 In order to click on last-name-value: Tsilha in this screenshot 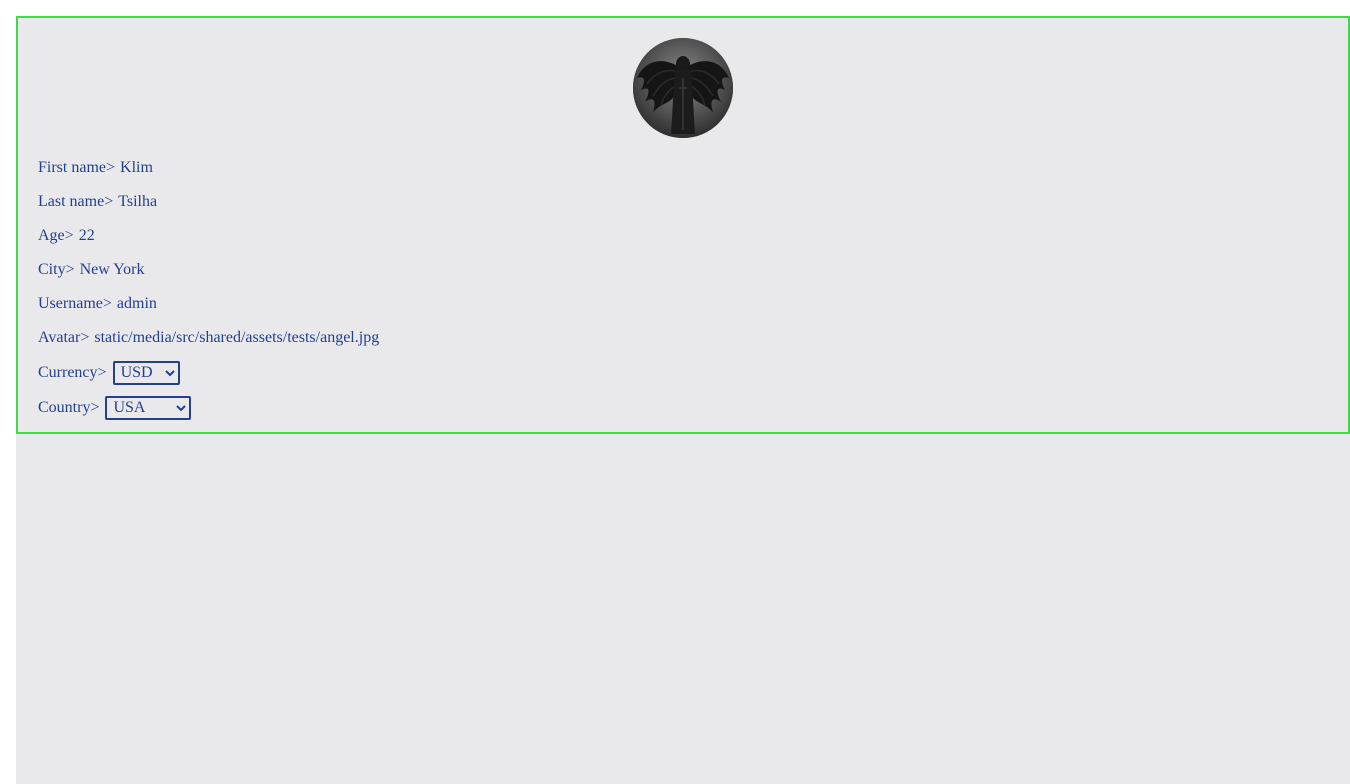, I will do `click(138, 201)`.